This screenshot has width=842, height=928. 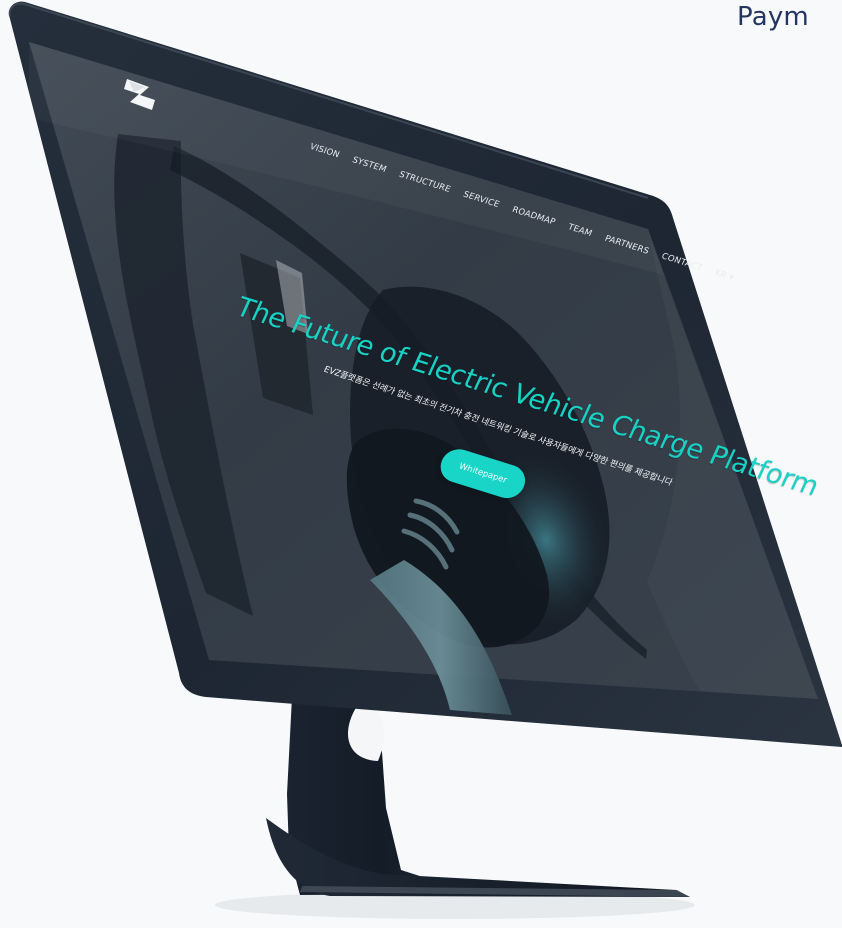 I want to click on brand-logo-icon, so click(x=140, y=94).